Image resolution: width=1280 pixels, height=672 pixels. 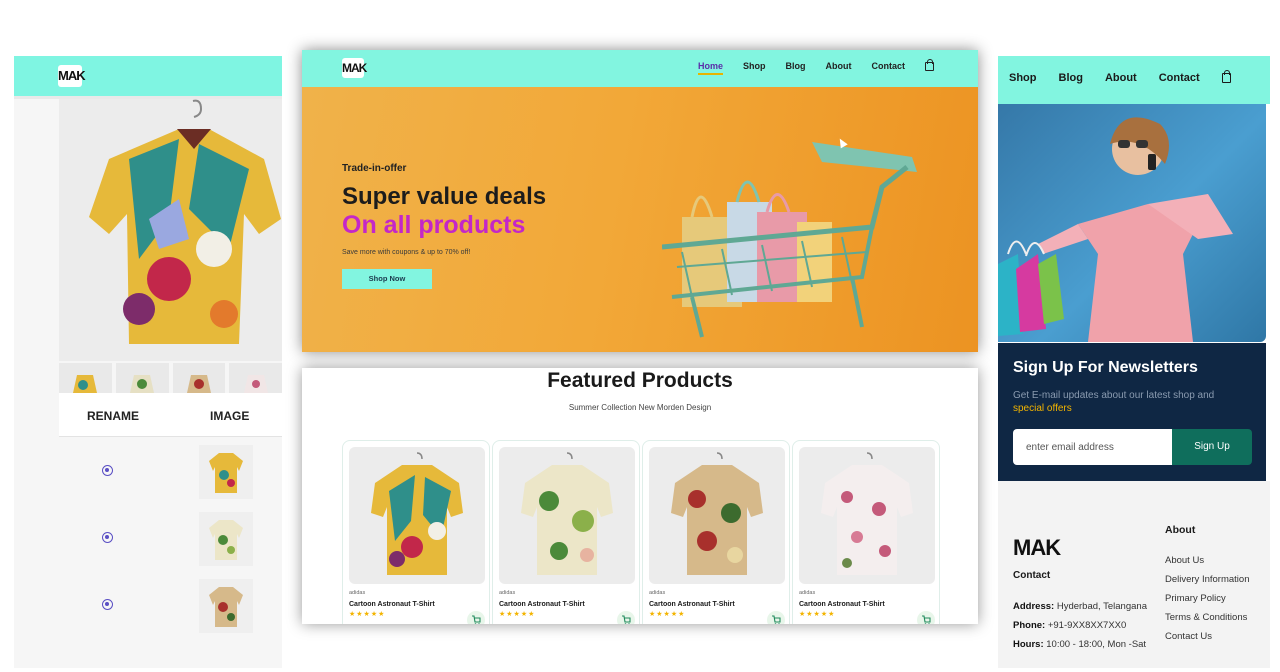 What do you see at coordinates (1207, 579) in the screenshot?
I see `footer-link-delivery: Delivery Information` at bounding box center [1207, 579].